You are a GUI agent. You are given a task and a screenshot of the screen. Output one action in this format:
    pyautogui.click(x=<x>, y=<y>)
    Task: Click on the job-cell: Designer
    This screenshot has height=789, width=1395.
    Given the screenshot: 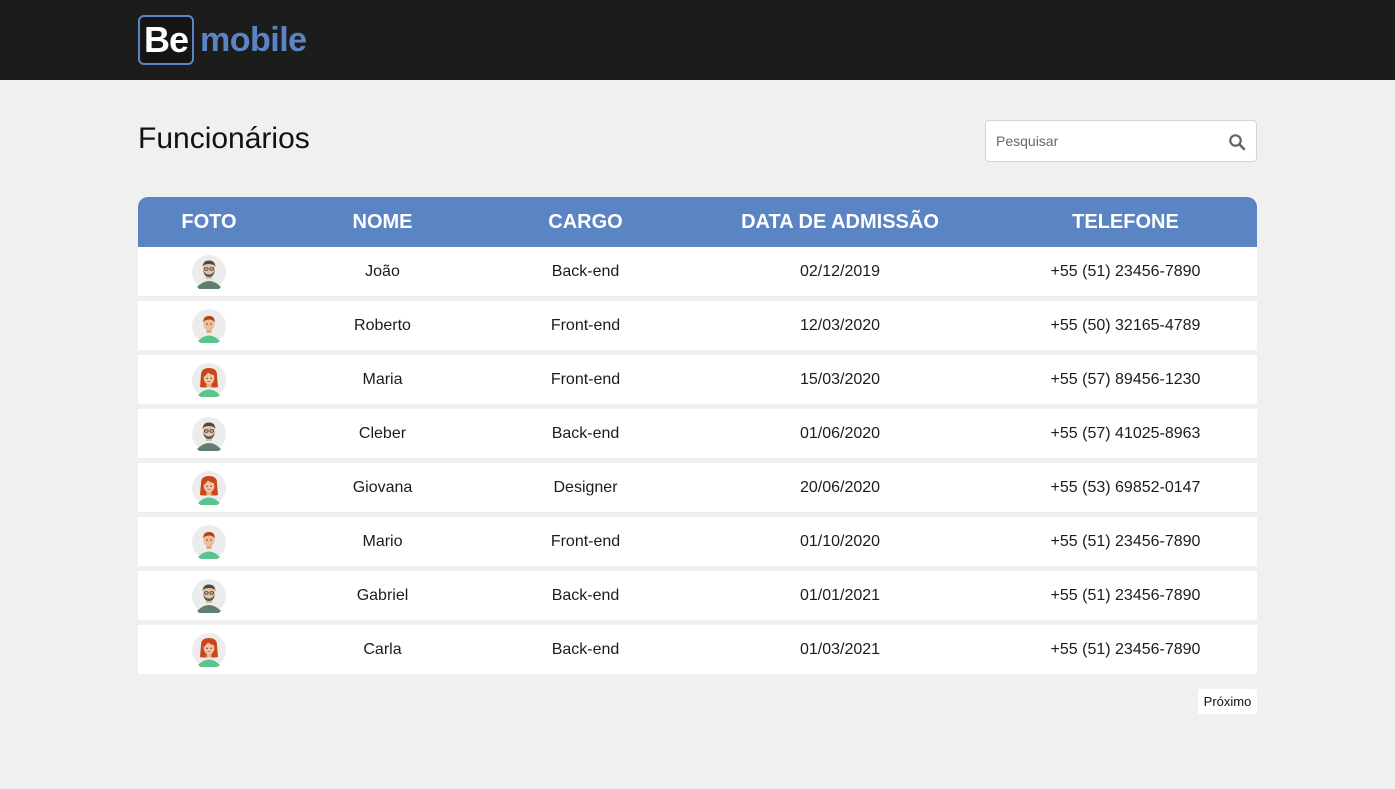 What is the action you would take?
    pyautogui.click(x=585, y=487)
    